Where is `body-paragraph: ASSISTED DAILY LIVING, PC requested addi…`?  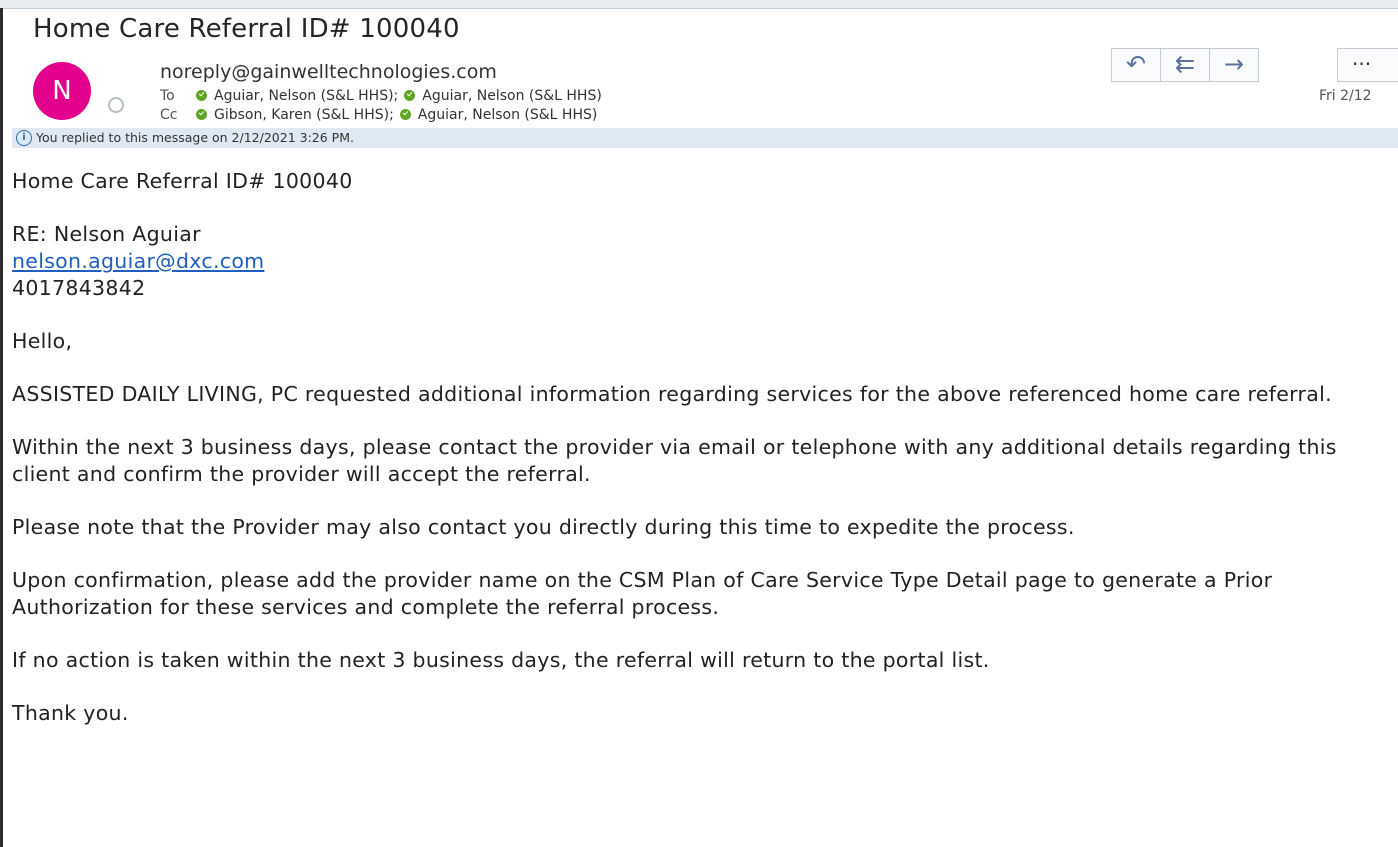 body-paragraph: ASSISTED DAILY LIVING, PC requested addi… is located at coordinates (672, 394).